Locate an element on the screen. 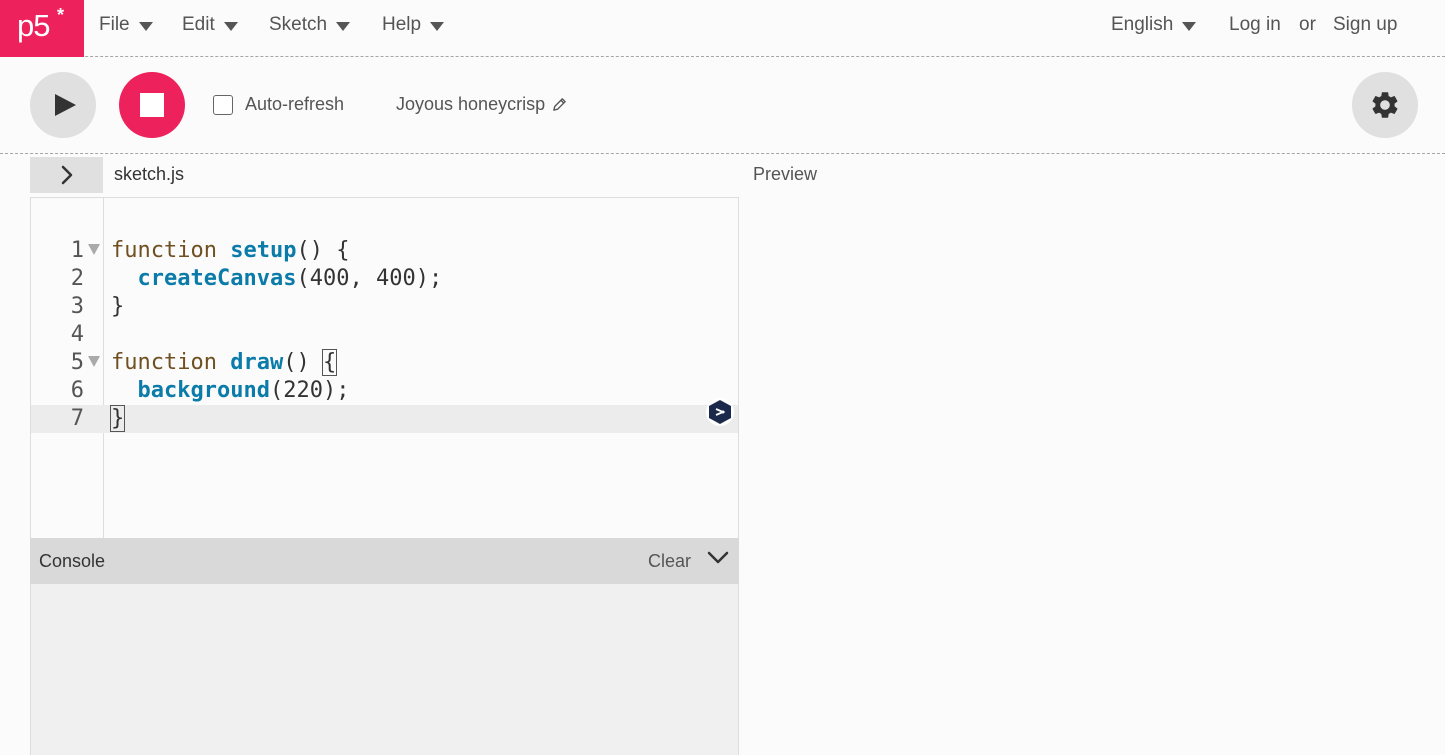 The width and height of the screenshot is (1445, 755). code-line: 2 createCanvas(400, 400); is located at coordinates (384, 279).